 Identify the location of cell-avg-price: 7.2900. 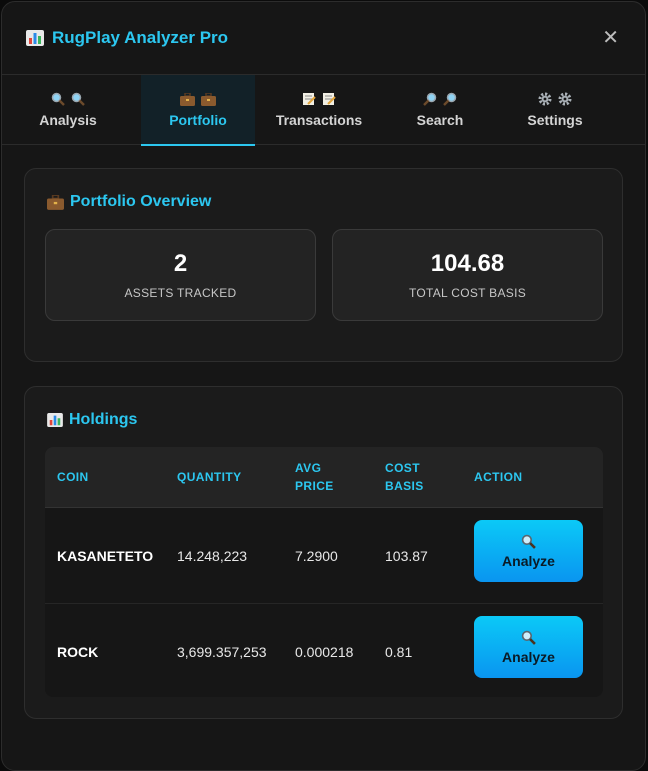
(316, 555).